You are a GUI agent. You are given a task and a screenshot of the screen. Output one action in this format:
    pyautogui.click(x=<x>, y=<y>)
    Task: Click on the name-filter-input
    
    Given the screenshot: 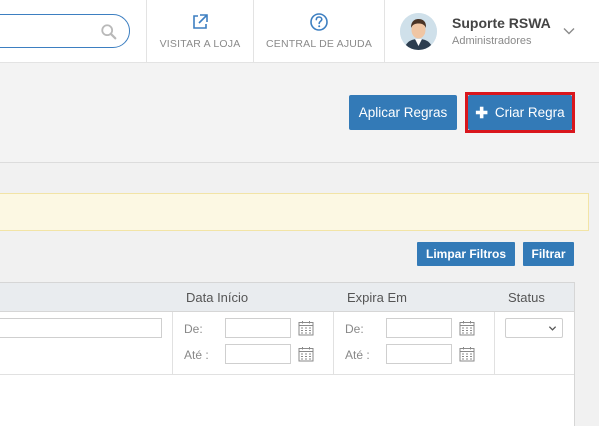 What is the action you would take?
    pyautogui.click(x=81, y=328)
    